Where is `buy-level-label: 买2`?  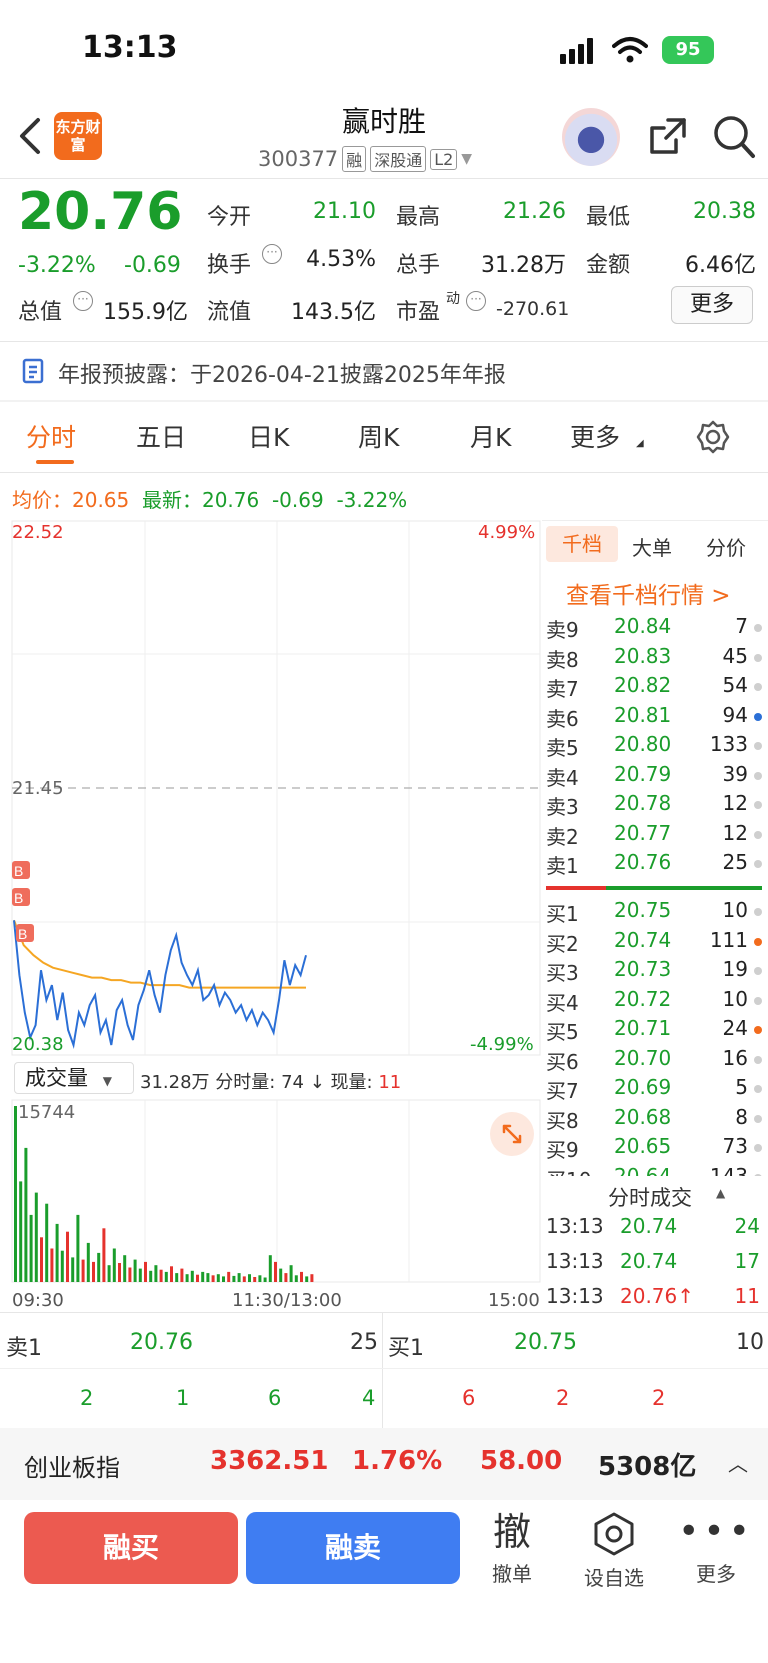
buy-level-label: 买2 is located at coordinates (562, 943).